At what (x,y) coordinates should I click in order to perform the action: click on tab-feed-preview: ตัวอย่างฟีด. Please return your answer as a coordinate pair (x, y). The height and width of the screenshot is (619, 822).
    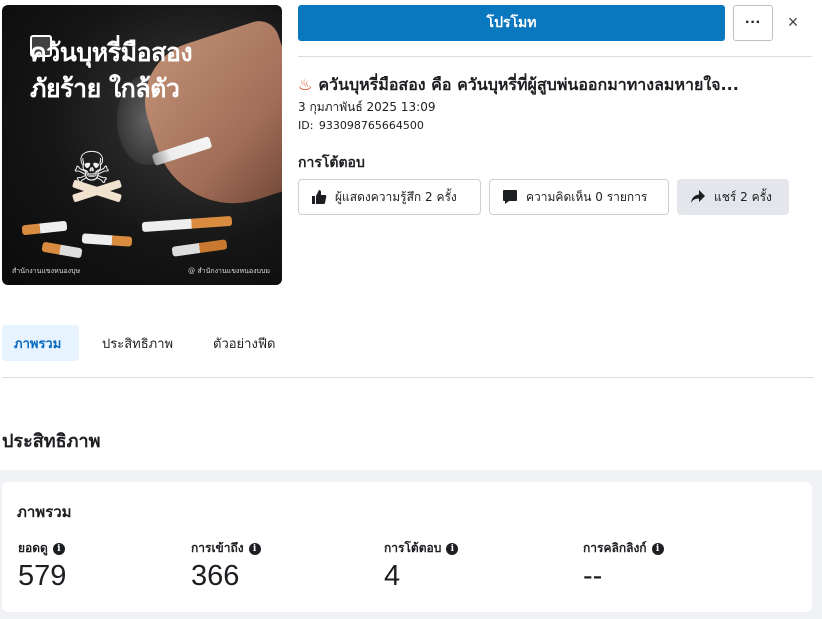
    Looking at the image, I should click on (244, 343).